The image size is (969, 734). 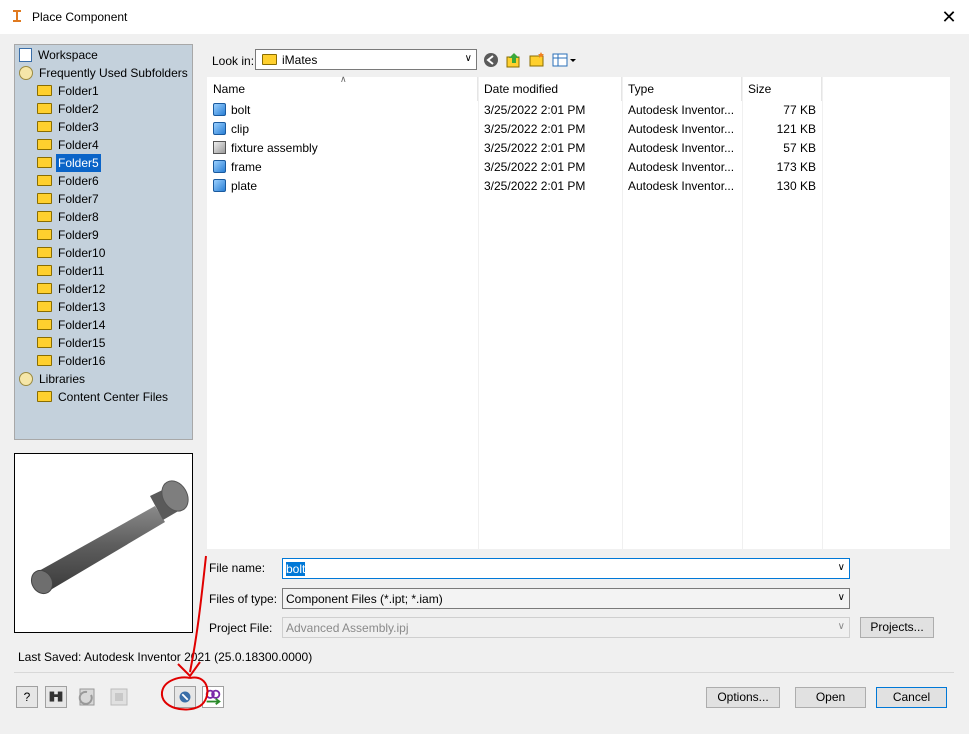 I want to click on places-item-label: Content Center Files, so click(x=113, y=397).